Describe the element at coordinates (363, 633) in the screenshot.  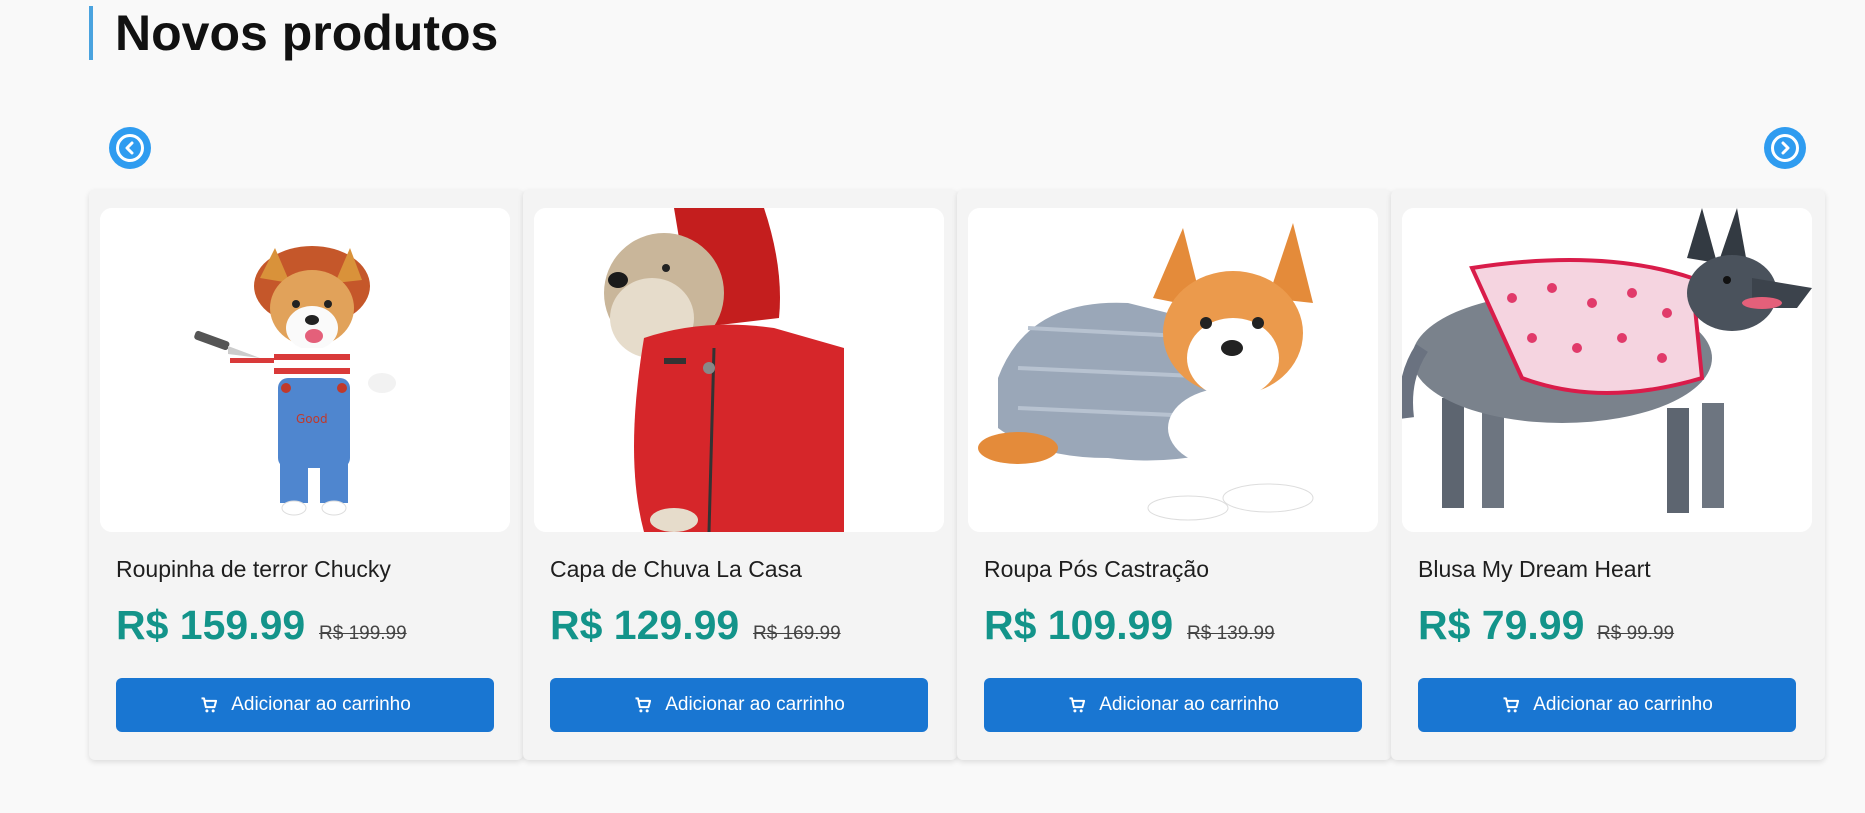
I see `product-old-price: R$ 199.99` at that location.